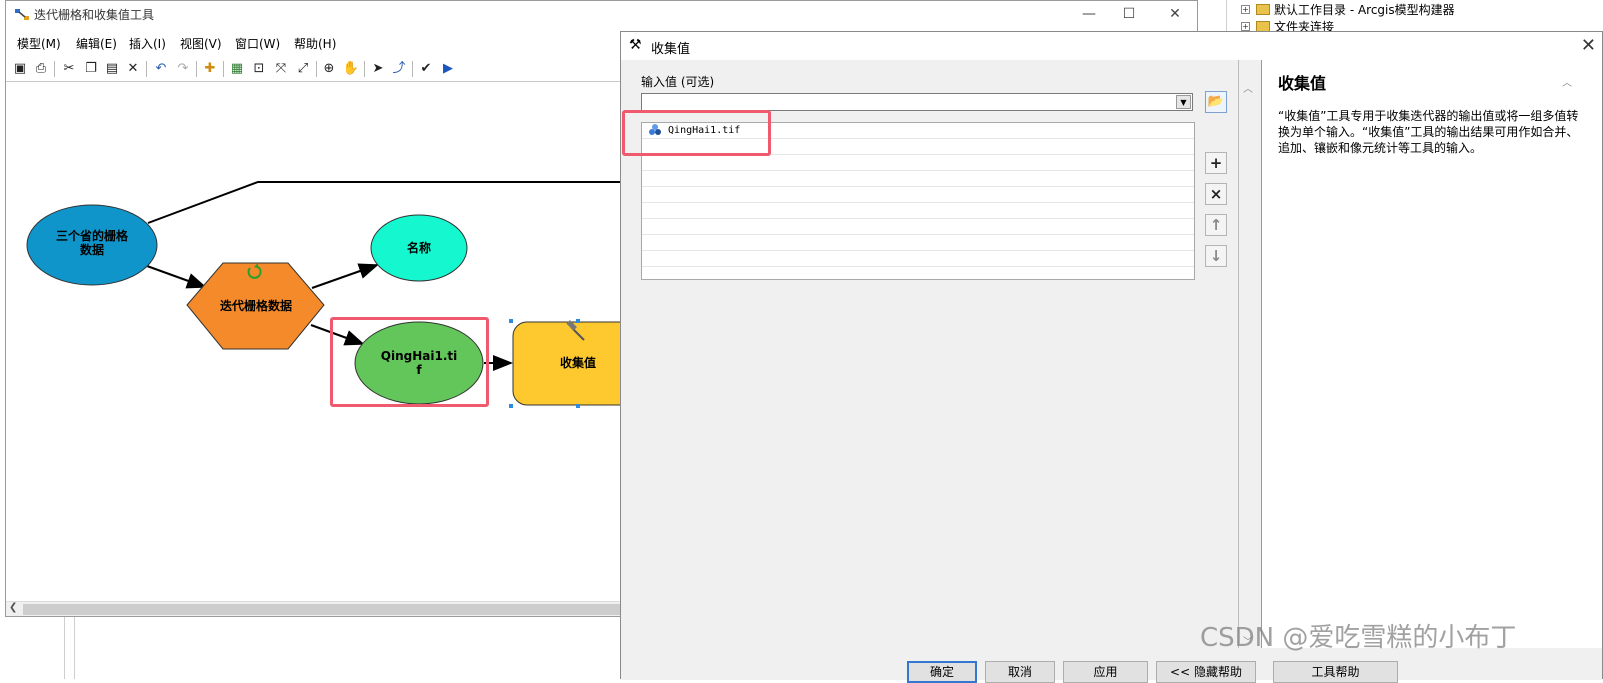 The image size is (1603, 683). What do you see at coordinates (1183, 102) in the screenshot?
I see `chevron-down-icon: ▼` at bounding box center [1183, 102].